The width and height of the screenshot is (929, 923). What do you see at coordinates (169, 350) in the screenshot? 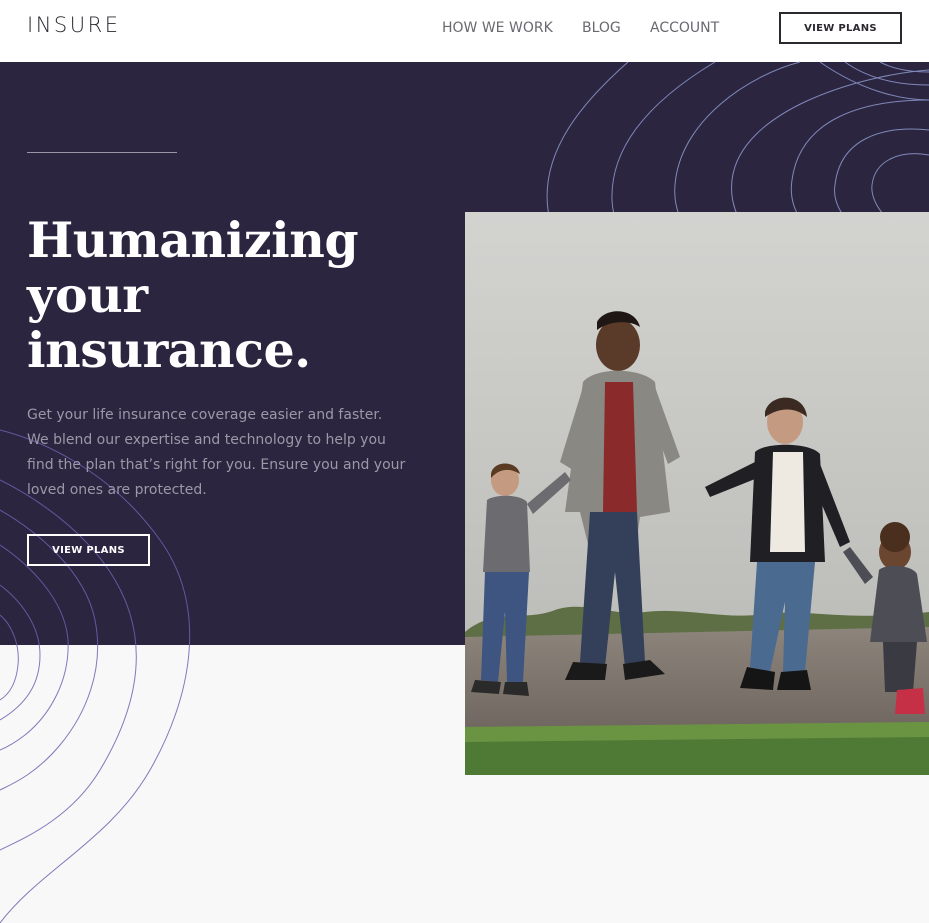
I see `hero-title-line-3: insurance.` at bounding box center [169, 350].